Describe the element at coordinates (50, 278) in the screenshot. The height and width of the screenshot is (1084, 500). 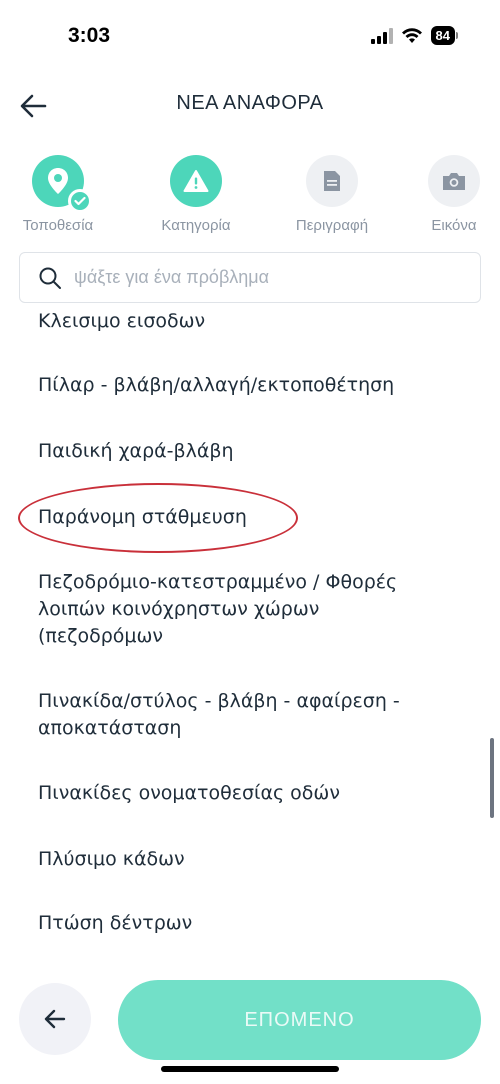
I see `search-icon` at that location.